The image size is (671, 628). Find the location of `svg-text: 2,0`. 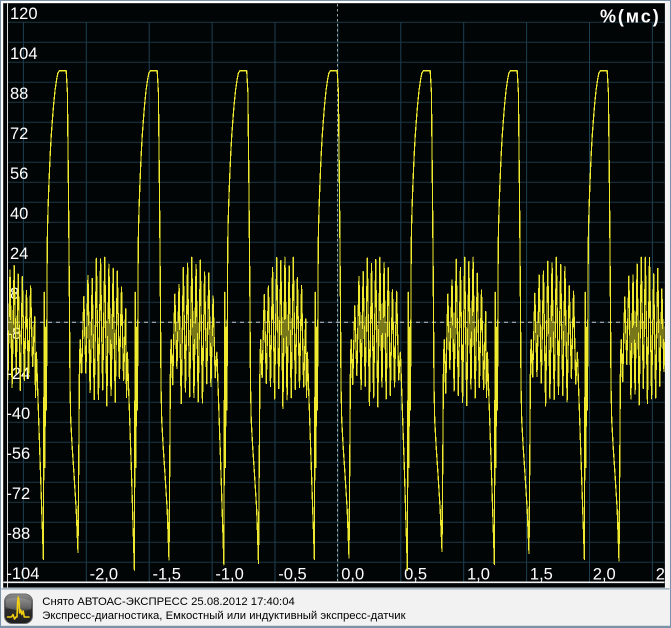

svg-text: 2,0 is located at coordinates (604, 574).